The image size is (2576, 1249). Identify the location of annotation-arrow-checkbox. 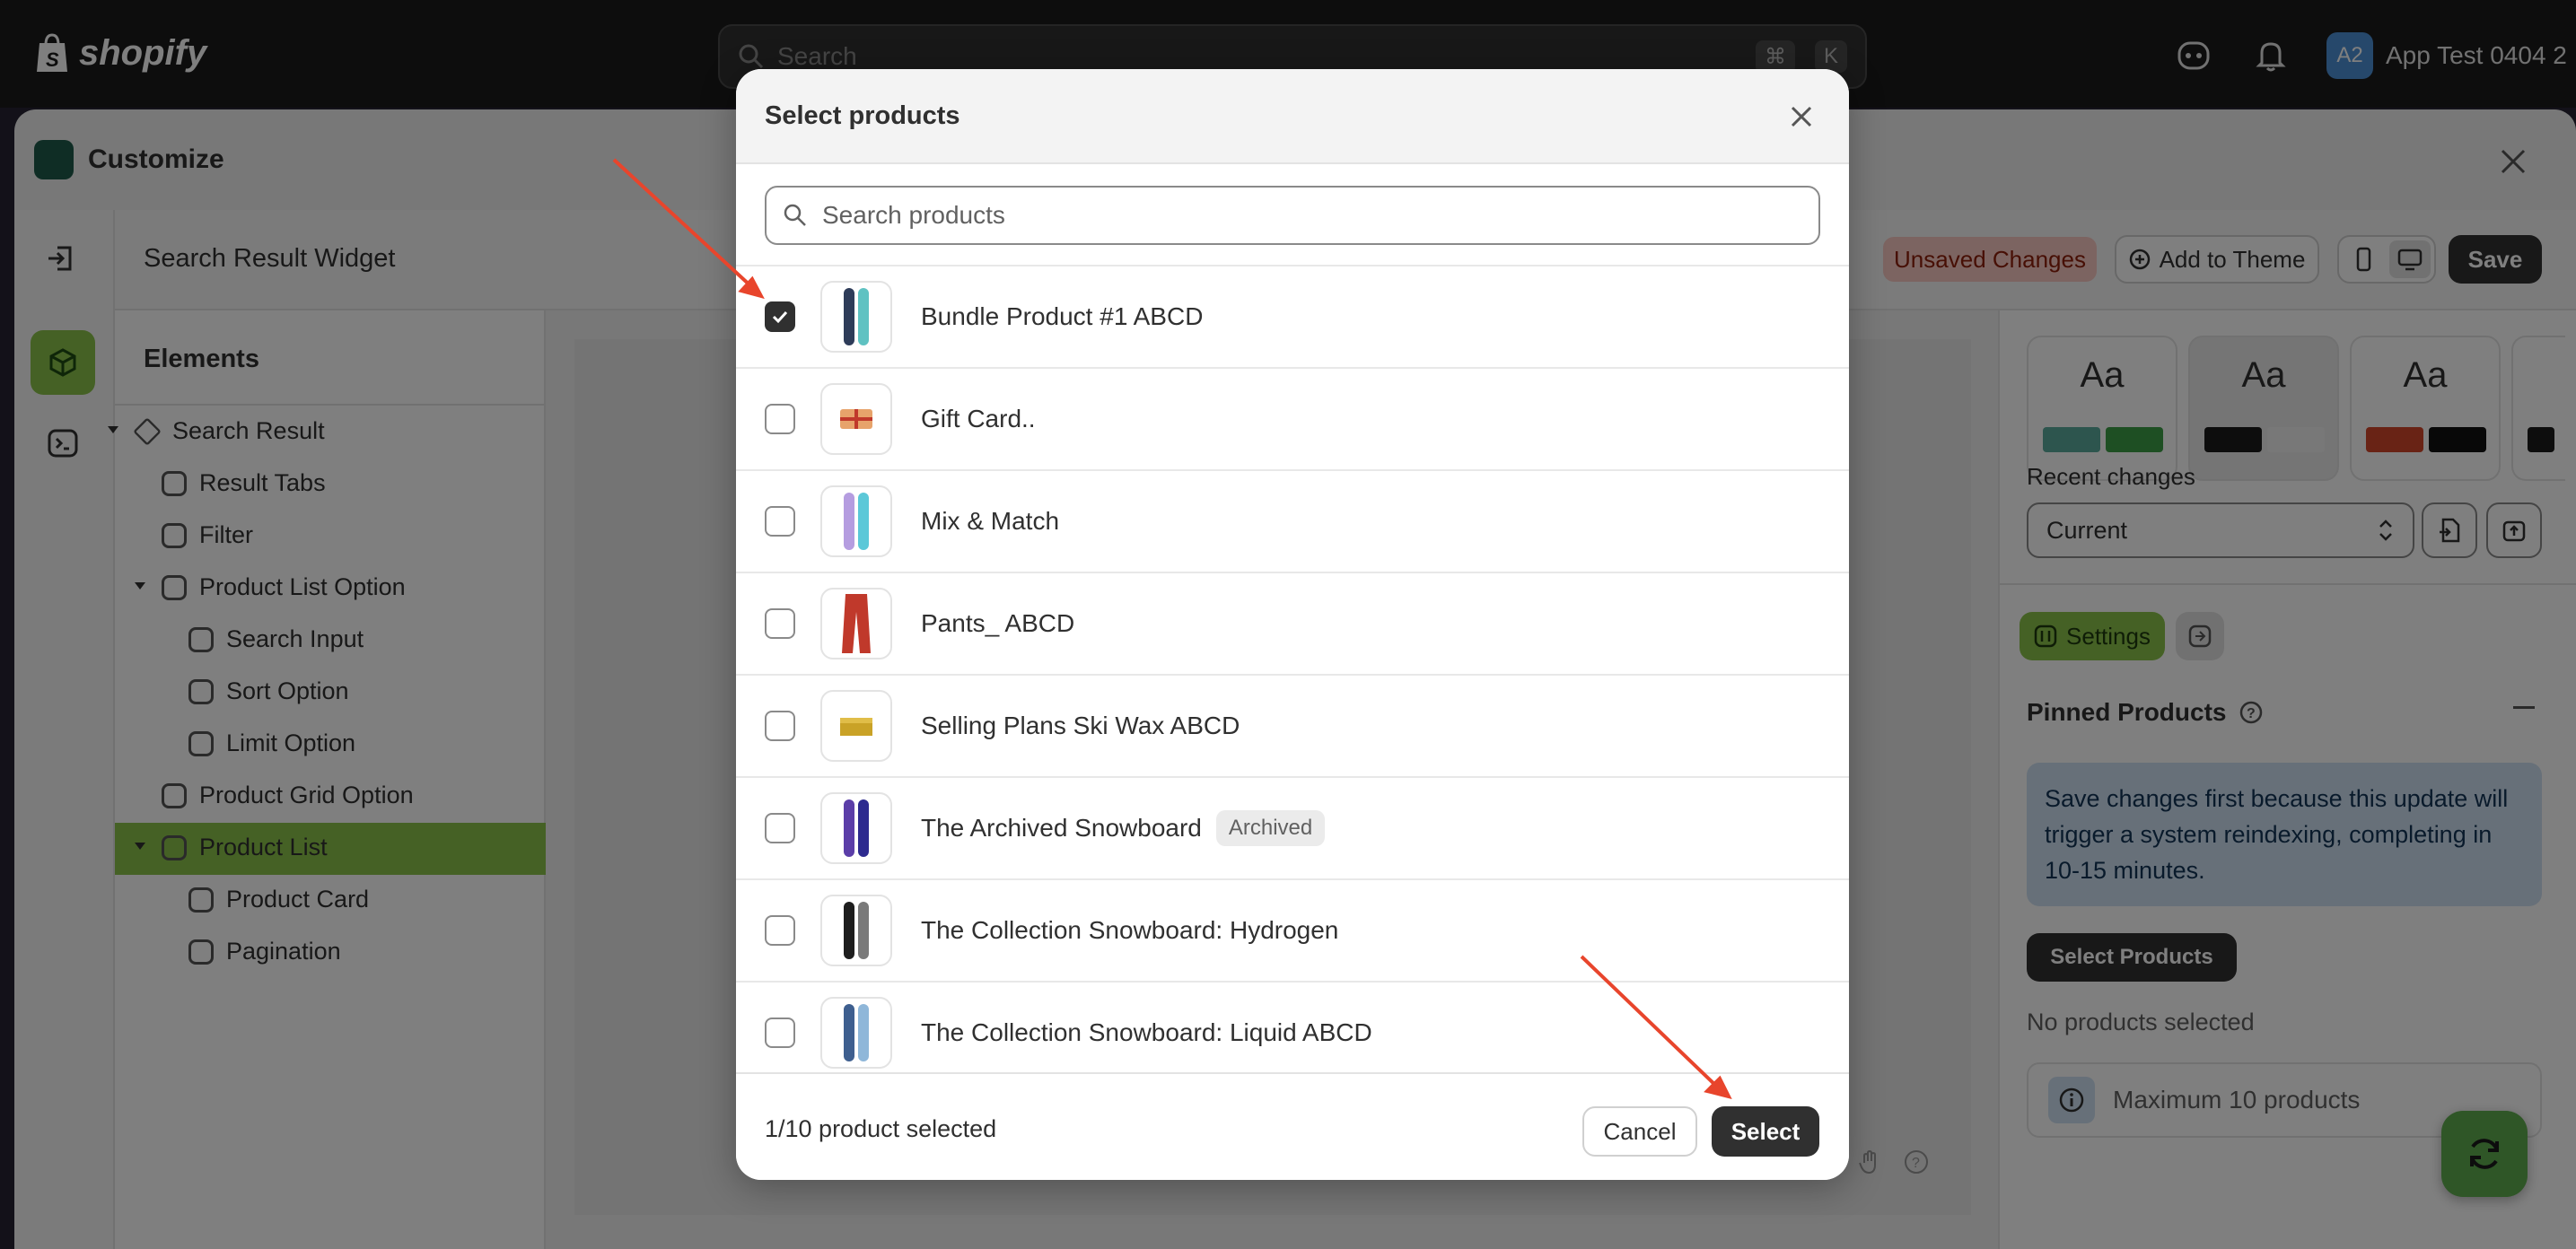
(684, 225).